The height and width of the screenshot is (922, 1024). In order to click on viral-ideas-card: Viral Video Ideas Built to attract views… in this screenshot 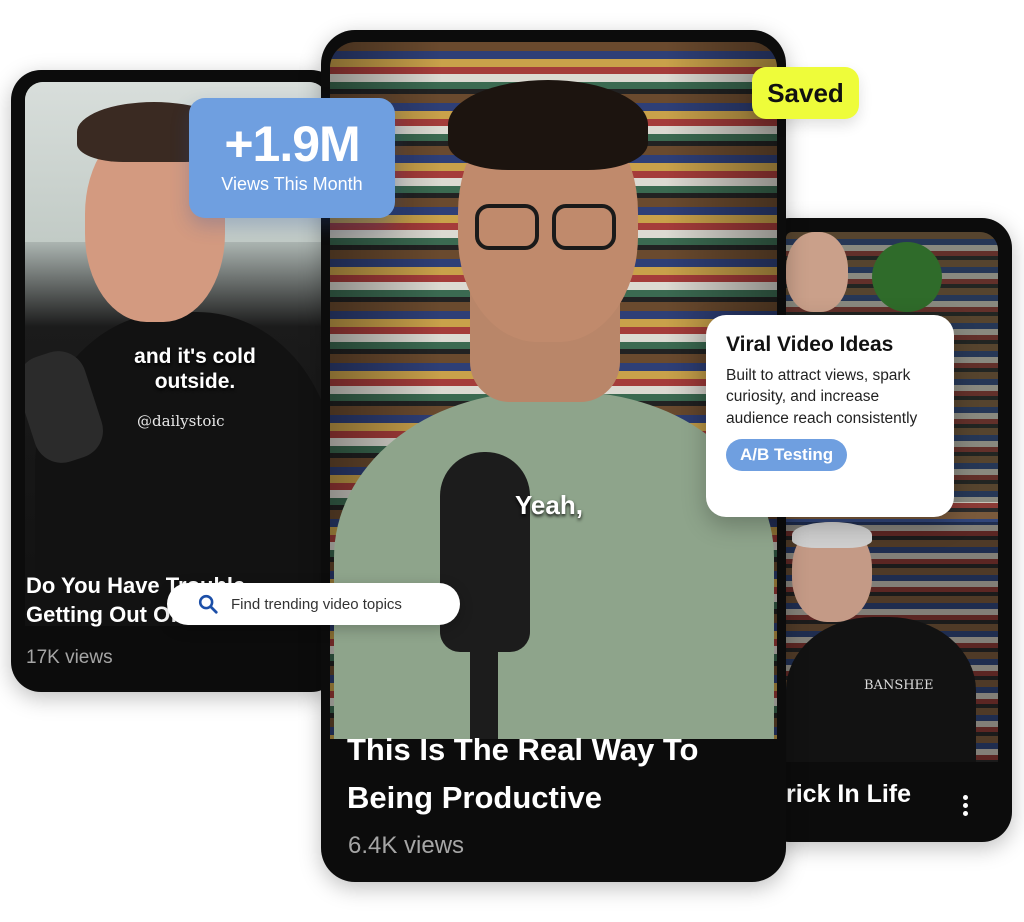, I will do `click(830, 416)`.